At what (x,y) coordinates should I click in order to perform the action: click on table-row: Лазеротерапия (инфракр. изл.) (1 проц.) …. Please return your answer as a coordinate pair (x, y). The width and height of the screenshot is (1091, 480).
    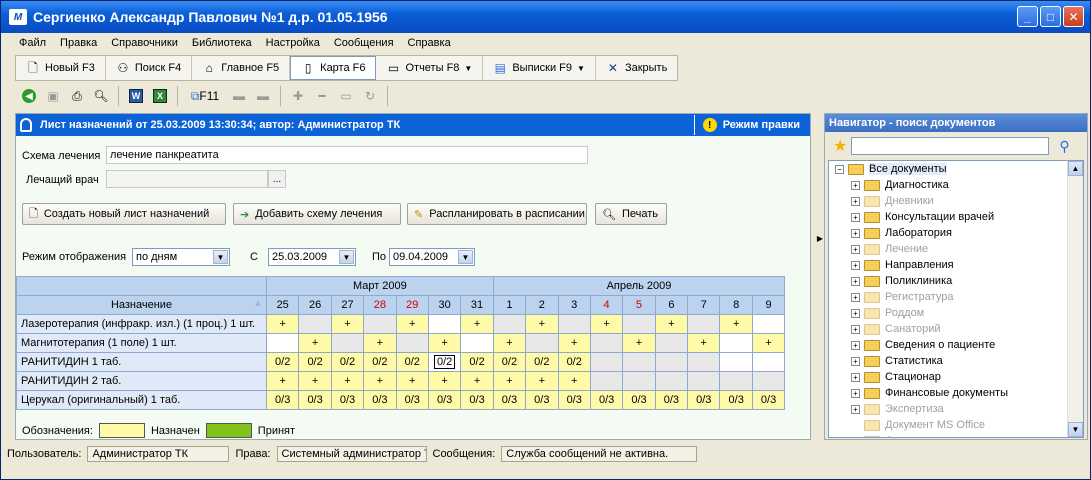
    Looking at the image, I should click on (401, 324).